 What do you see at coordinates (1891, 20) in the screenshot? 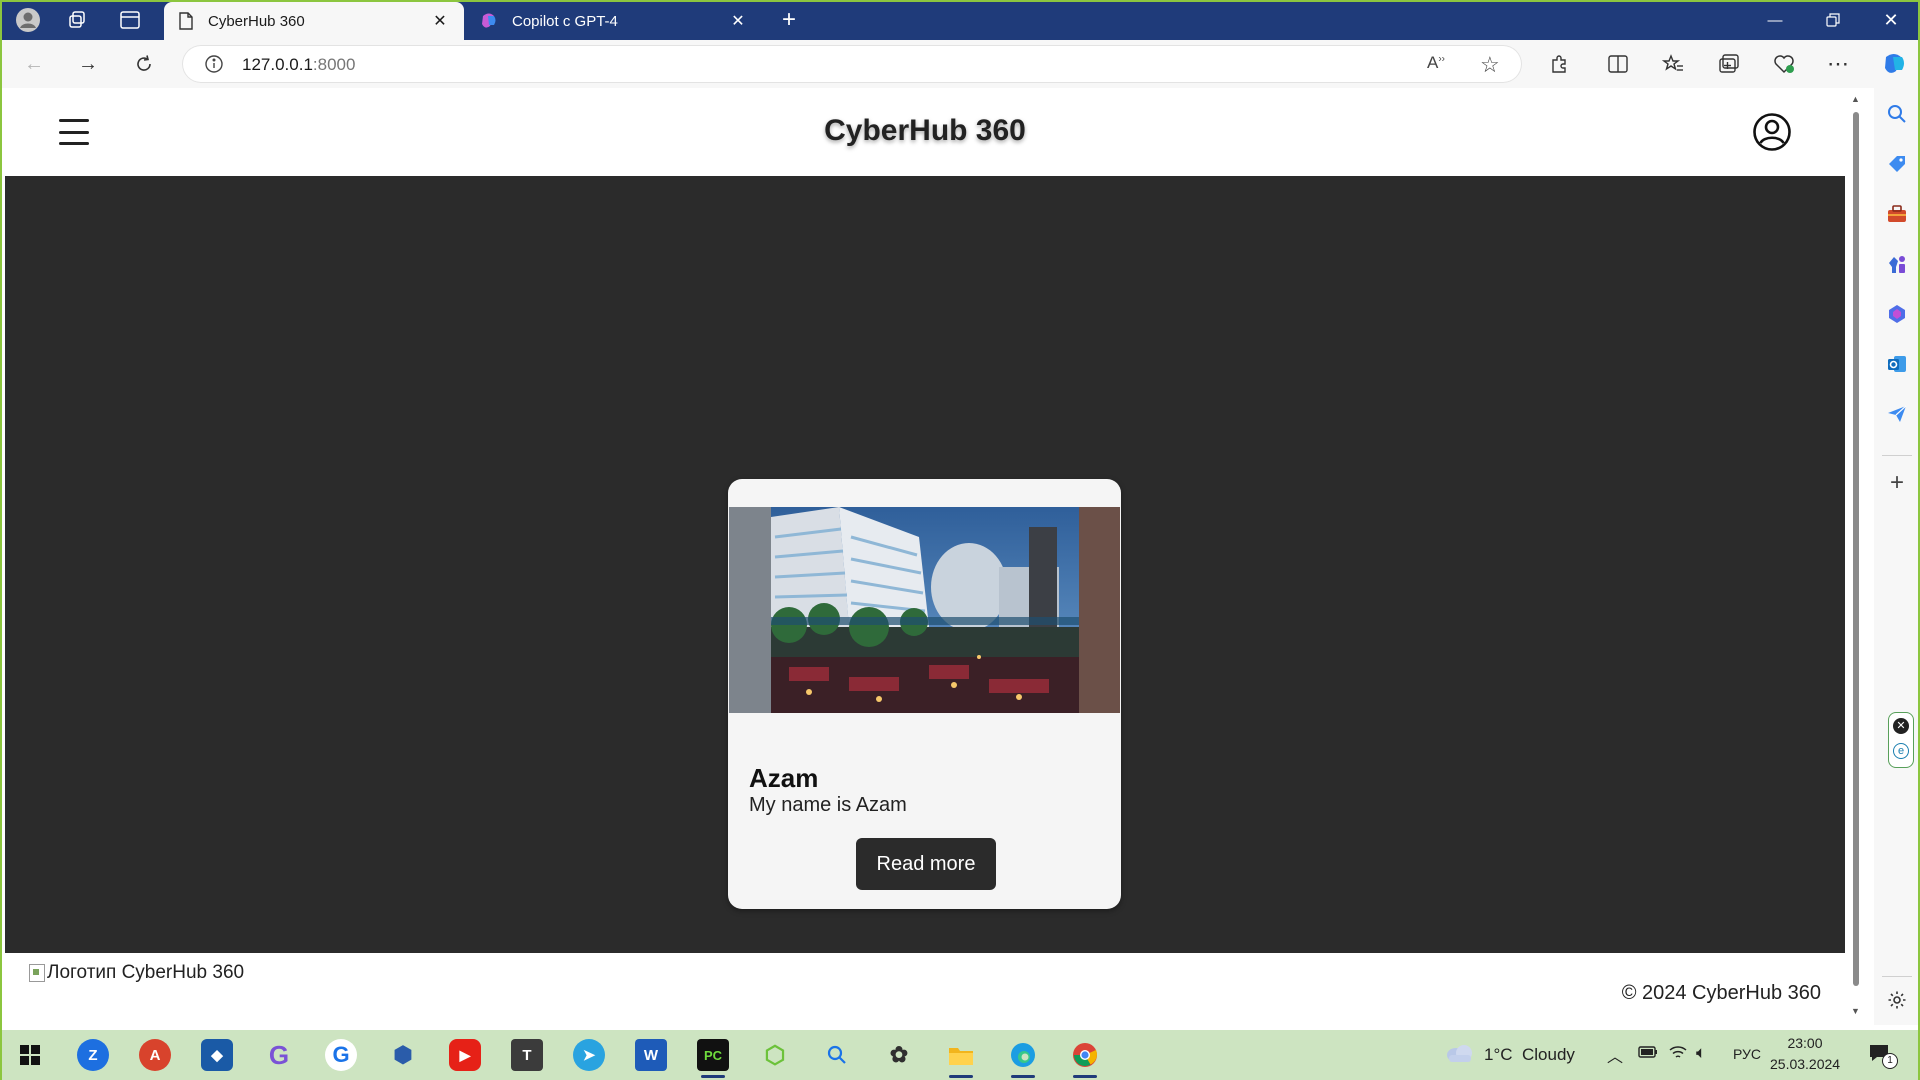
I see `close-window-button: ✕` at bounding box center [1891, 20].